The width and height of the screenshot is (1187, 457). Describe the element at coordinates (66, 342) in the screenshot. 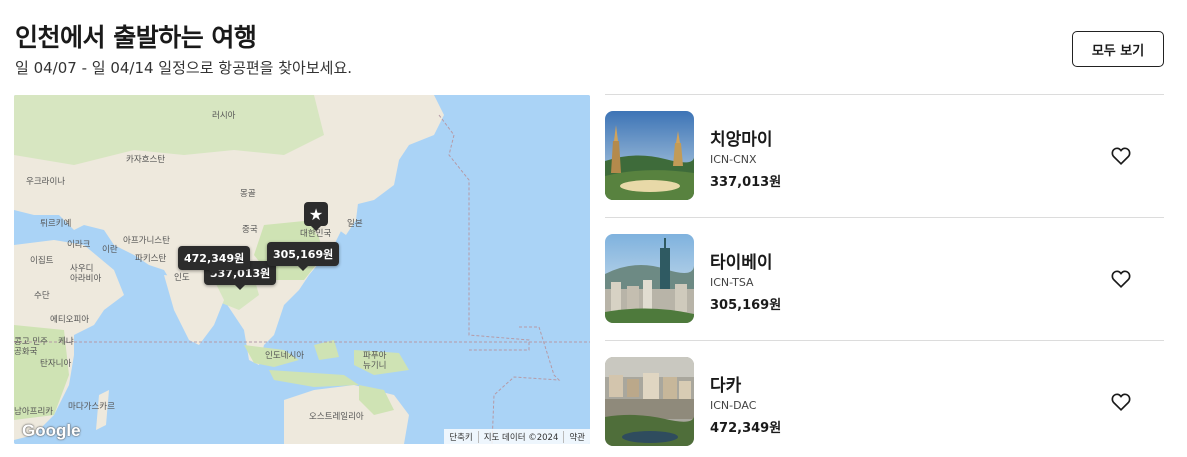

I see `map-label-kenya: 케냐` at that location.